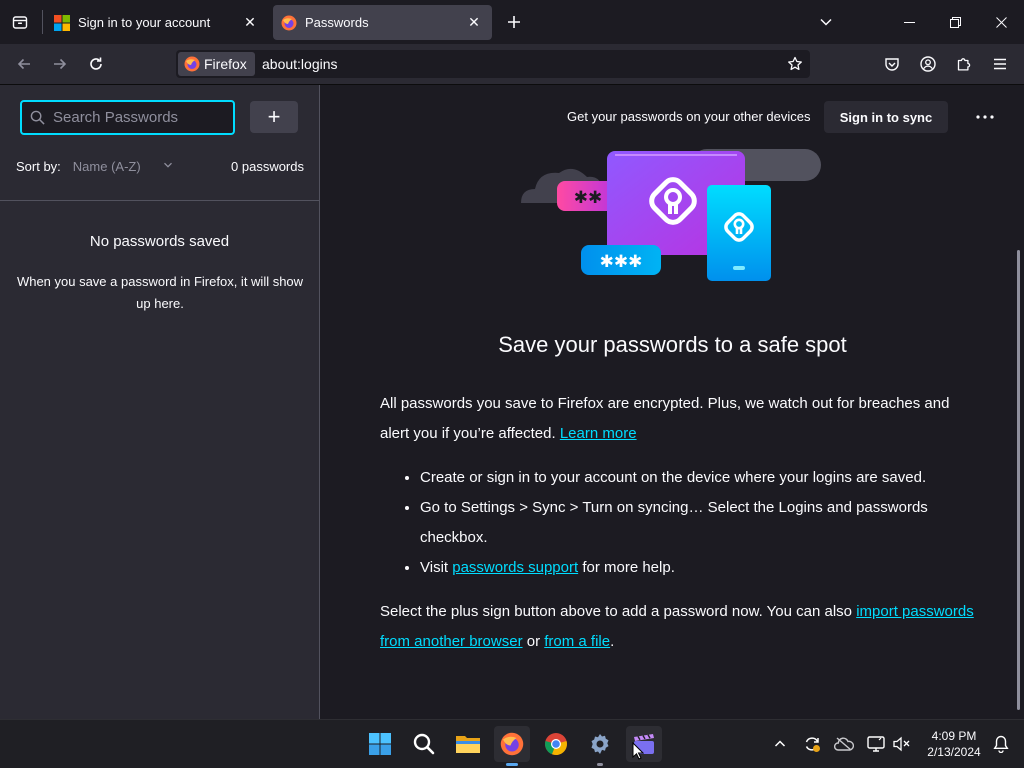 This screenshot has height=768, width=1024. I want to click on add-password-button: +, so click(274, 117).